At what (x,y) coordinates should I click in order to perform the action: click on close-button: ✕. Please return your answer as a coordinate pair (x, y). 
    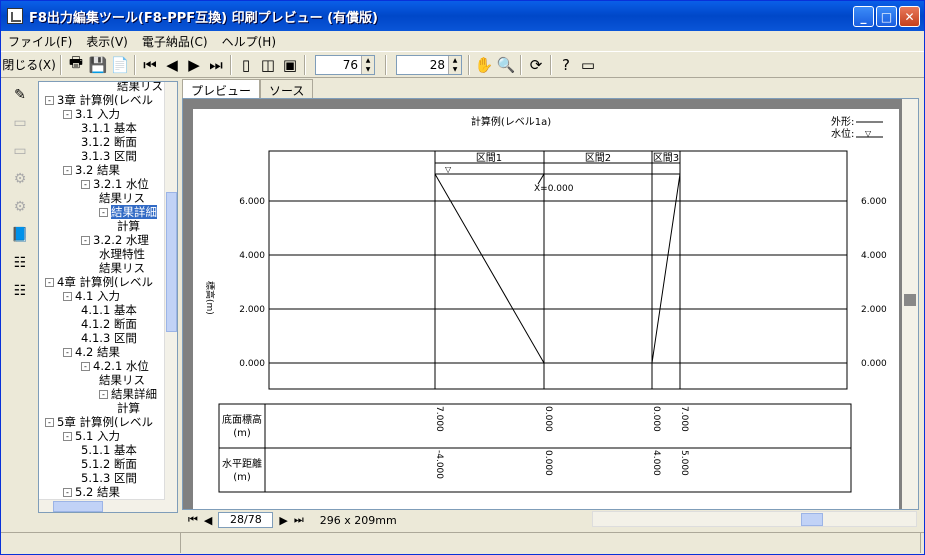
    Looking at the image, I should click on (909, 16).